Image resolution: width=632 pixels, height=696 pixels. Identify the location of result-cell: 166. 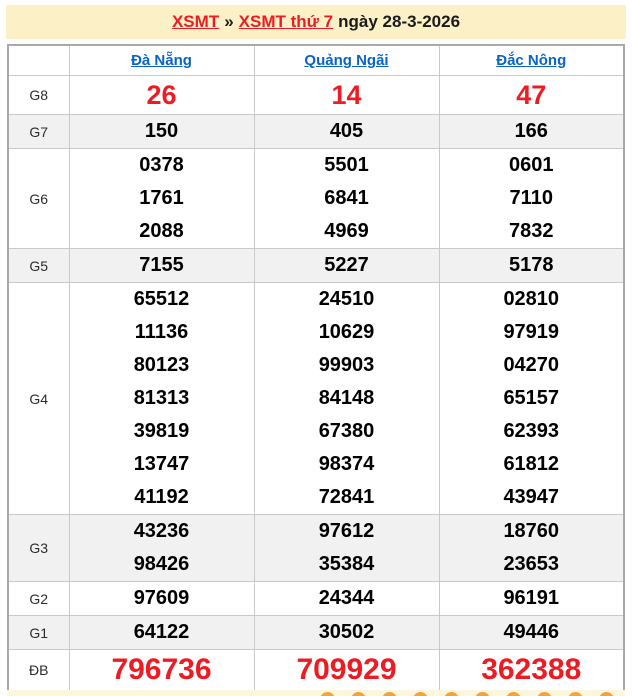
(531, 131).